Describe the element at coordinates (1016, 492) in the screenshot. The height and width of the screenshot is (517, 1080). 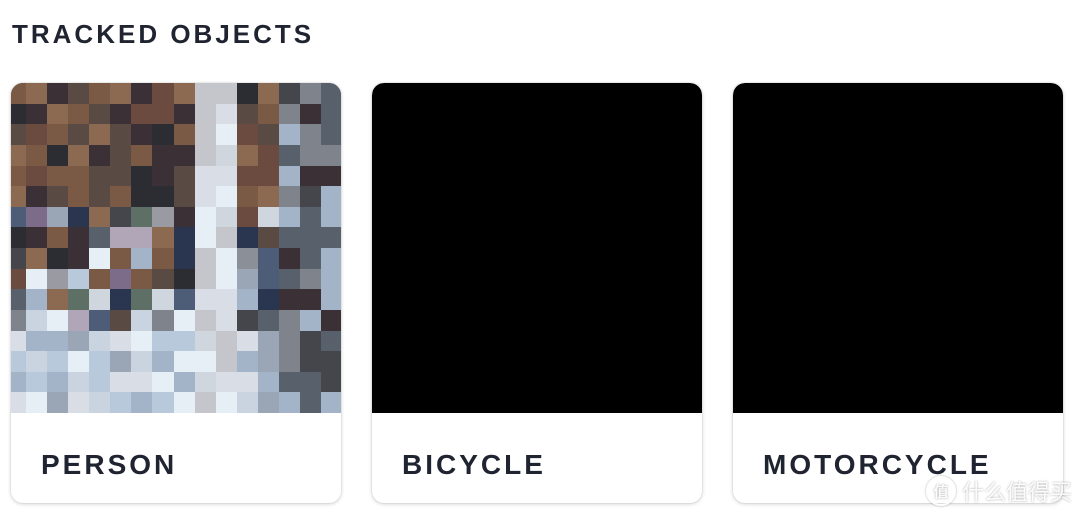
I see `watermark-text: 什么值得买` at that location.